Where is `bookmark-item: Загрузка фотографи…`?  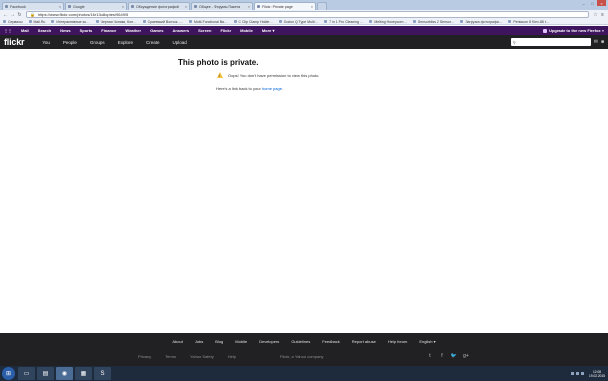 bookmark-item: Загрузка фотографи… is located at coordinates (481, 22).